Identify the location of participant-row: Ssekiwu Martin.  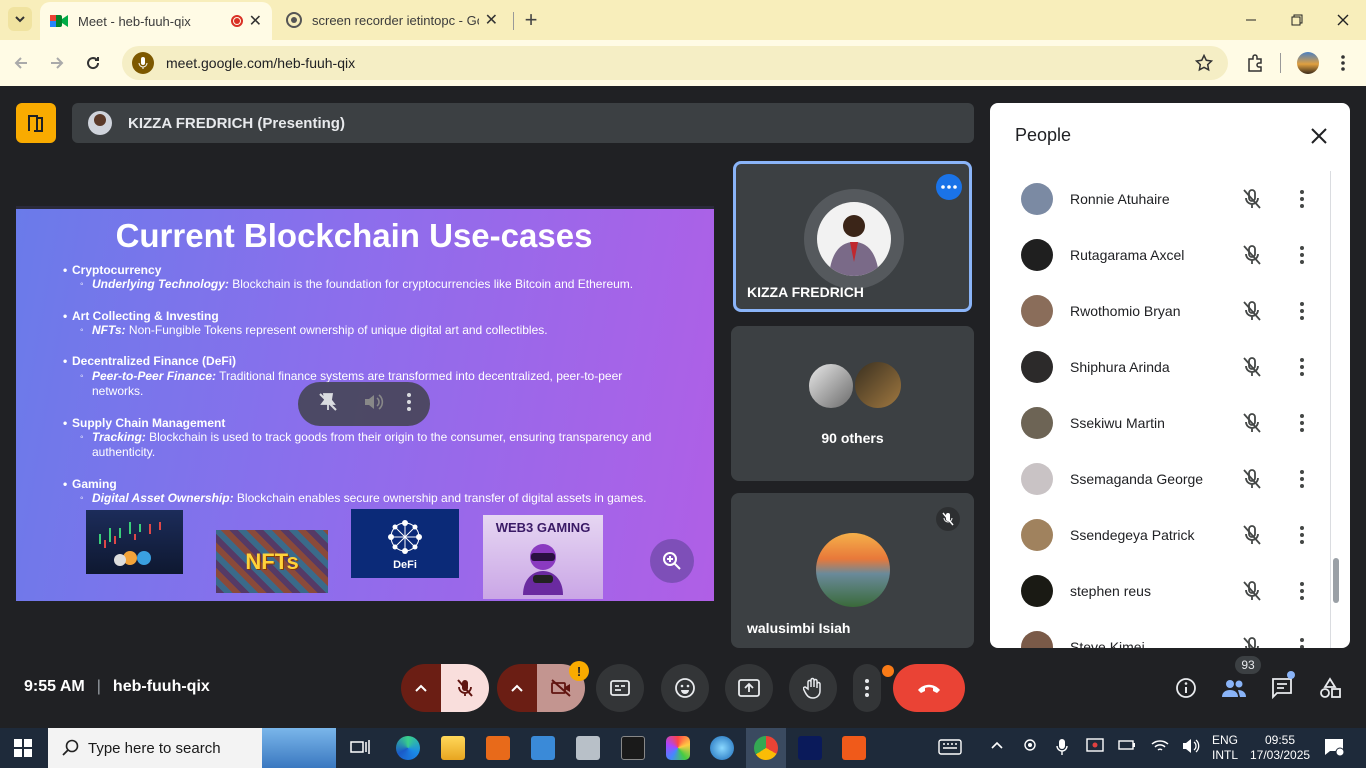
(1160, 423).